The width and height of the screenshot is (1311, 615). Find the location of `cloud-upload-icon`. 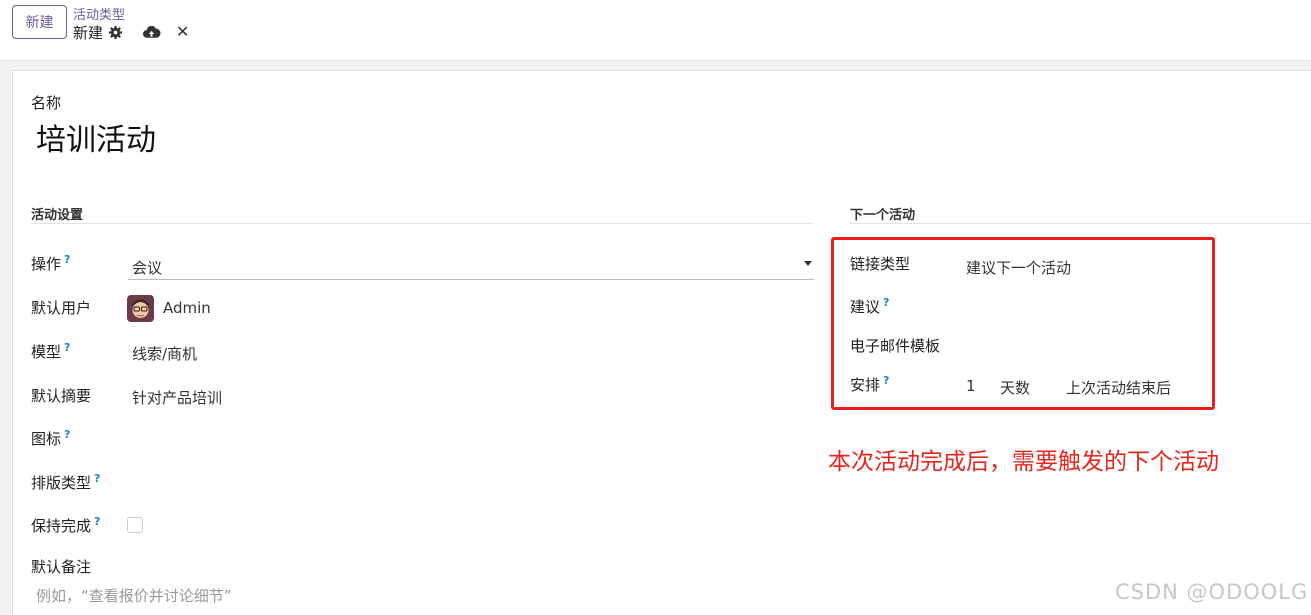

cloud-upload-icon is located at coordinates (151, 32).